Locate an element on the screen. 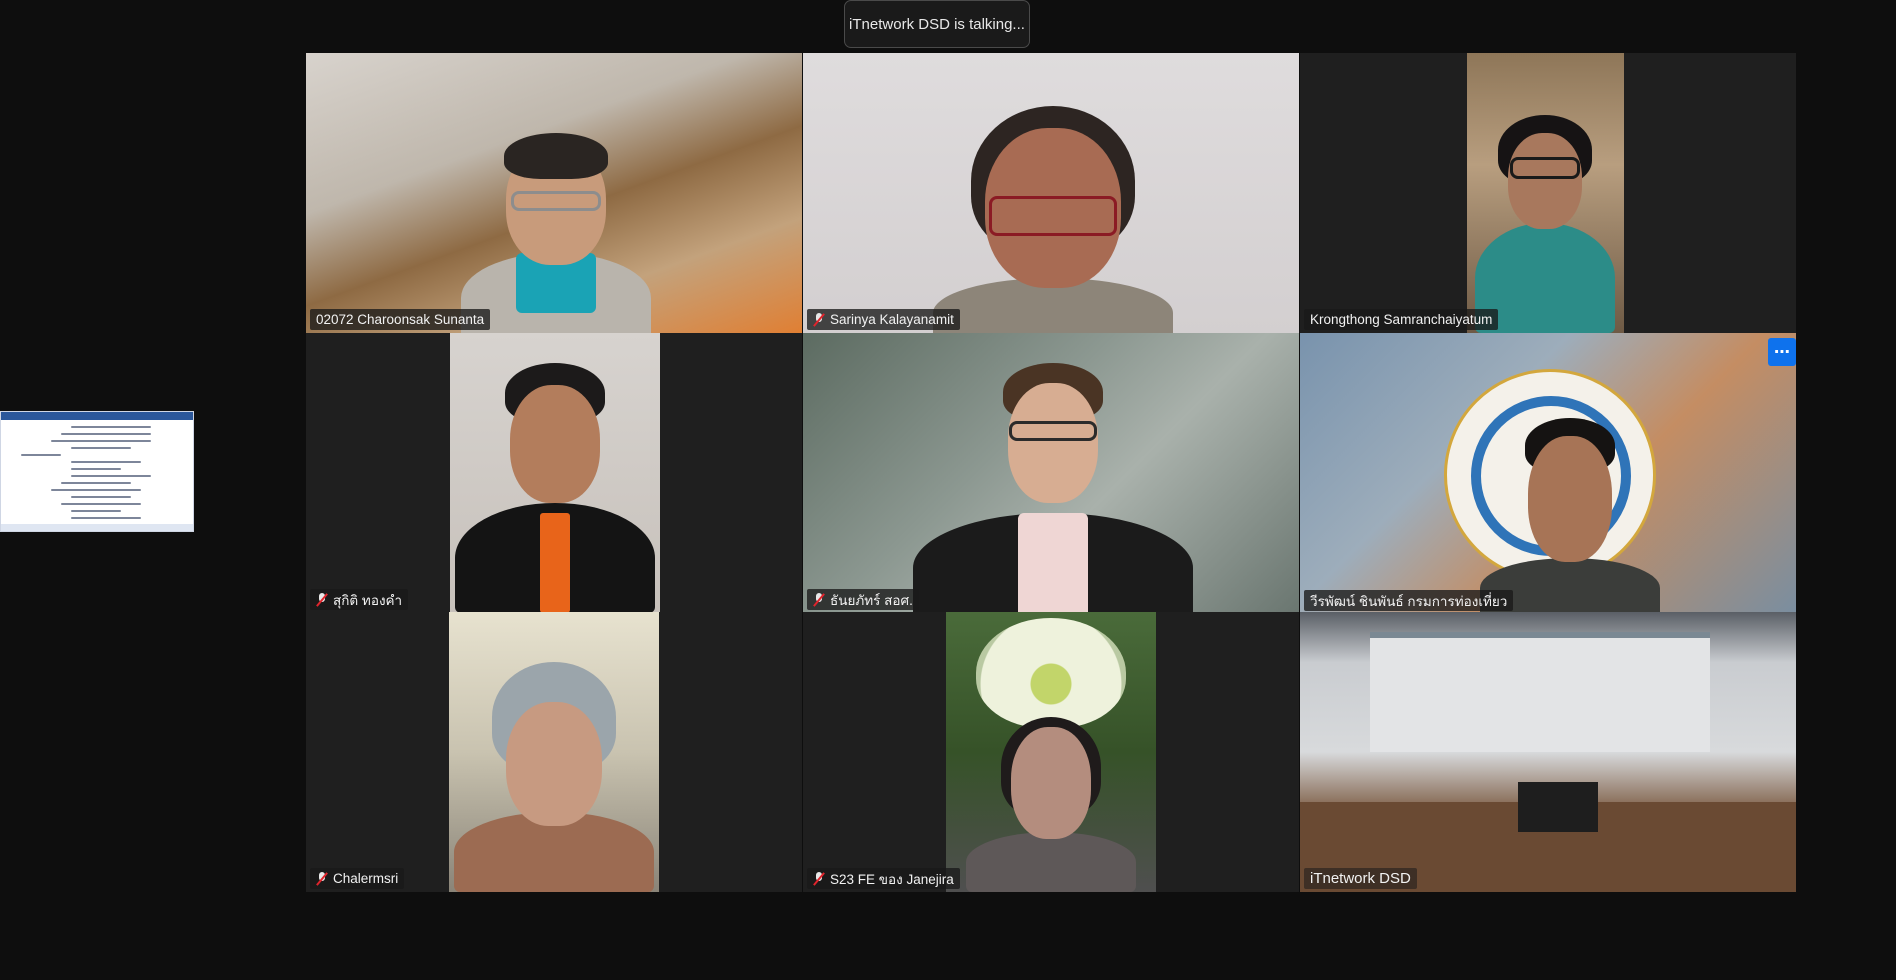 The height and width of the screenshot is (980, 1896). participant-name-text: S23 FE ของ Janejira is located at coordinates (892, 879).